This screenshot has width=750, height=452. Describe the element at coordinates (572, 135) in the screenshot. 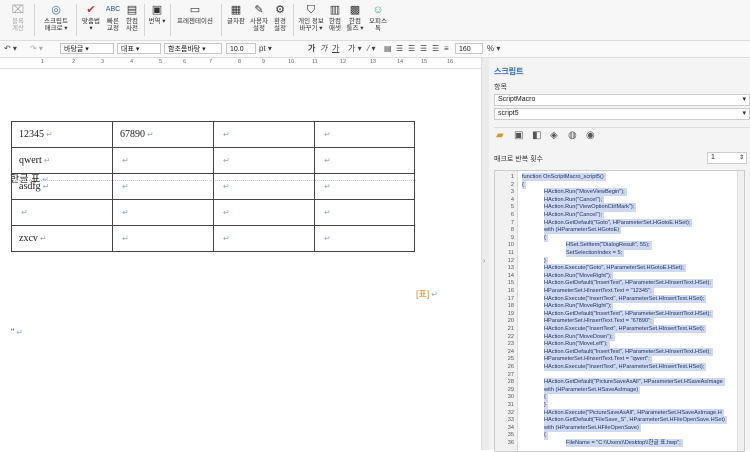

I see `delete-icon: ◍` at that location.